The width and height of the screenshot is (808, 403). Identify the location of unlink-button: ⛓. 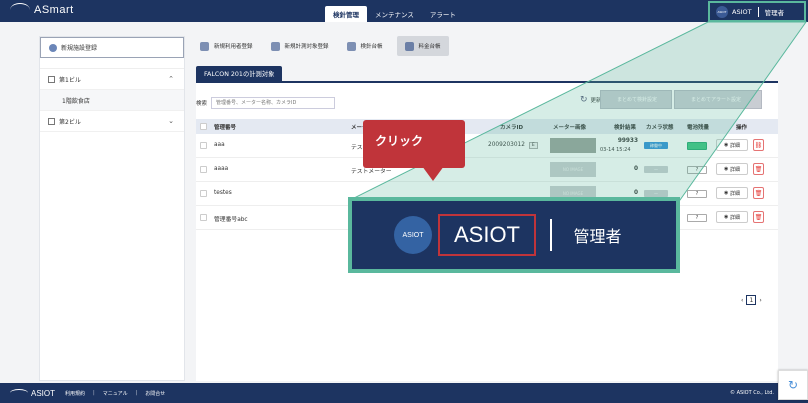
(758, 145).